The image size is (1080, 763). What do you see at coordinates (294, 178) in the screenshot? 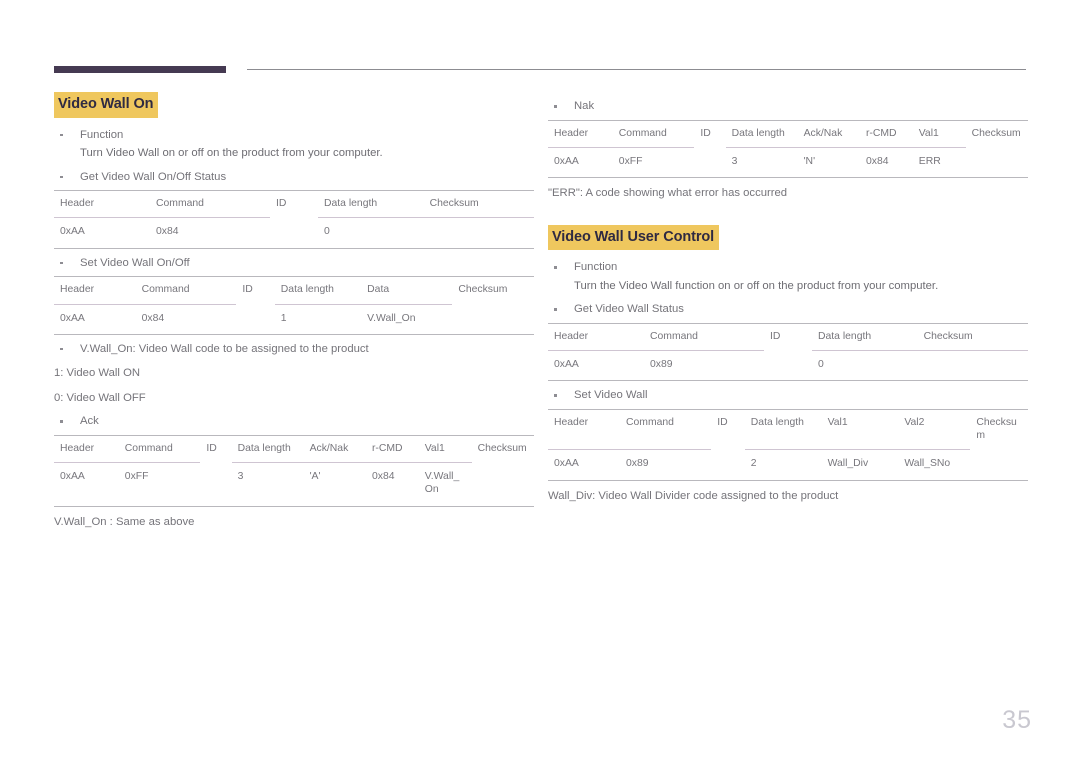
I see `bullet-get-video-wall-onoff-status: Get Video Wall On/Off Status` at bounding box center [294, 178].